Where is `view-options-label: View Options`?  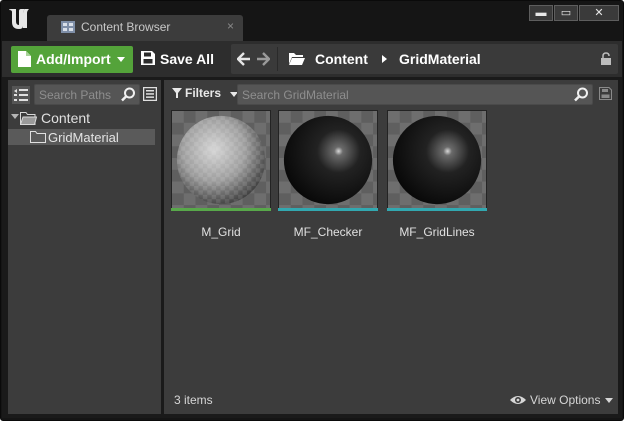
view-options-label: View Options is located at coordinates (565, 400).